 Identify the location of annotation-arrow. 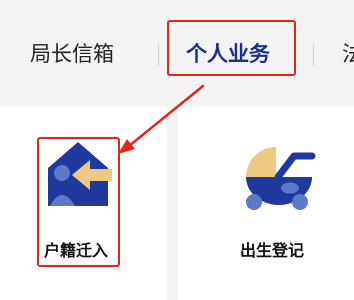
(161, 119).